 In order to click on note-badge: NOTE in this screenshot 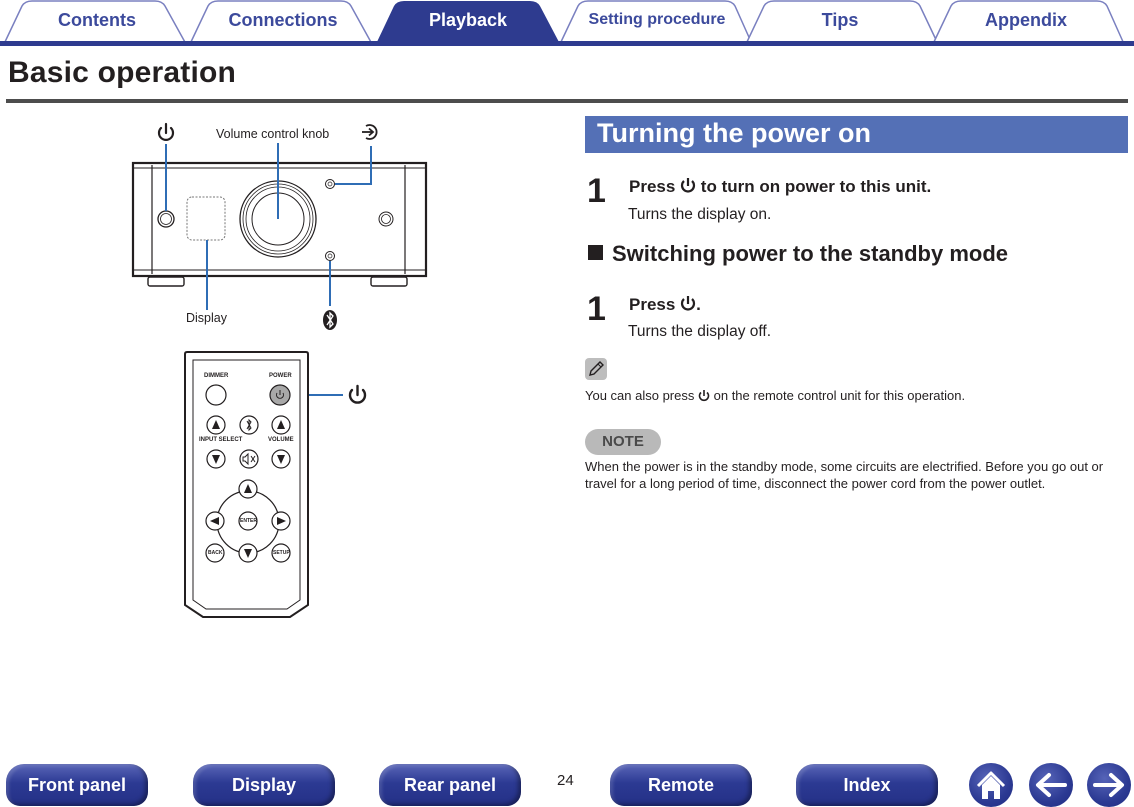, I will do `click(623, 442)`.